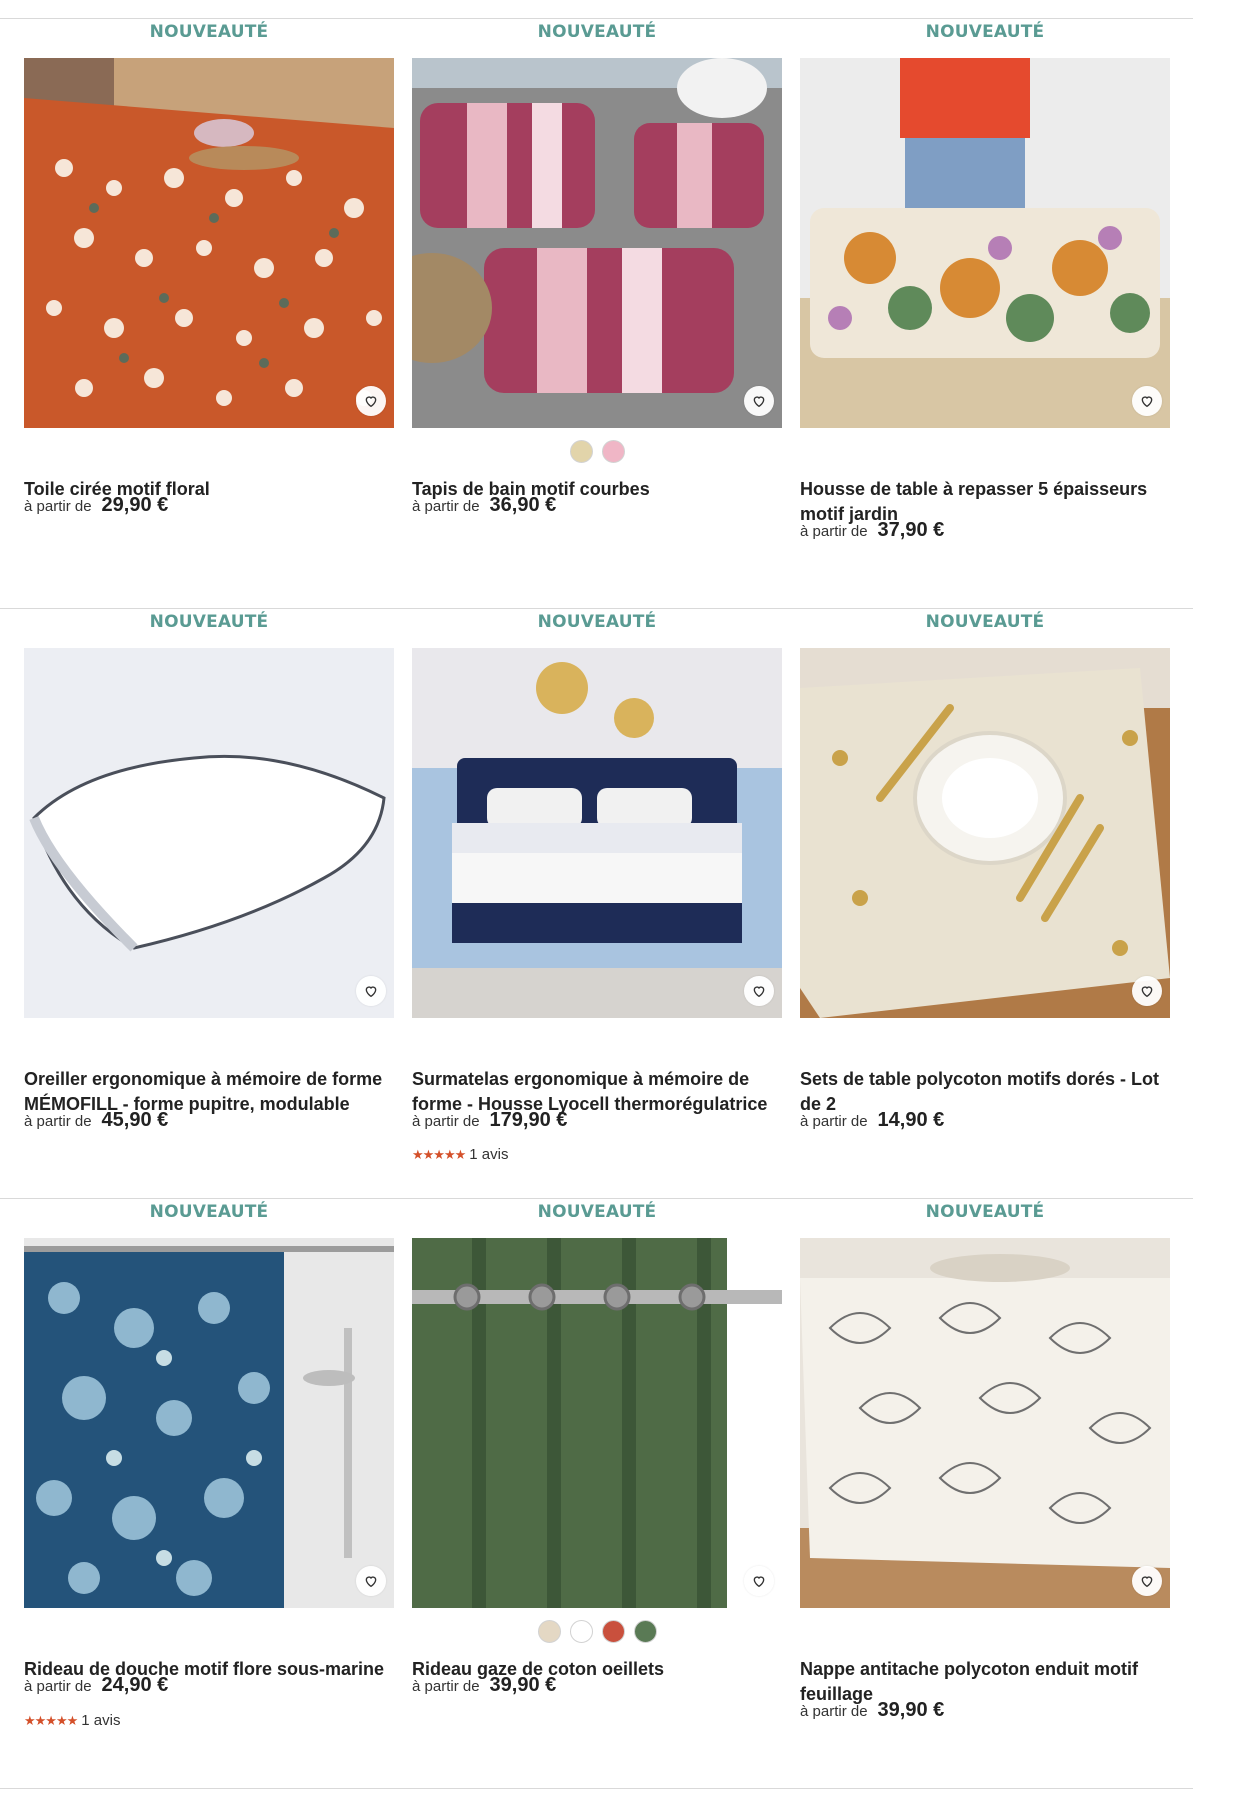  What do you see at coordinates (872, 530) in the screenshot?
I see `price-row: à partir de 37,90 €` at bounding box center [872, 530].